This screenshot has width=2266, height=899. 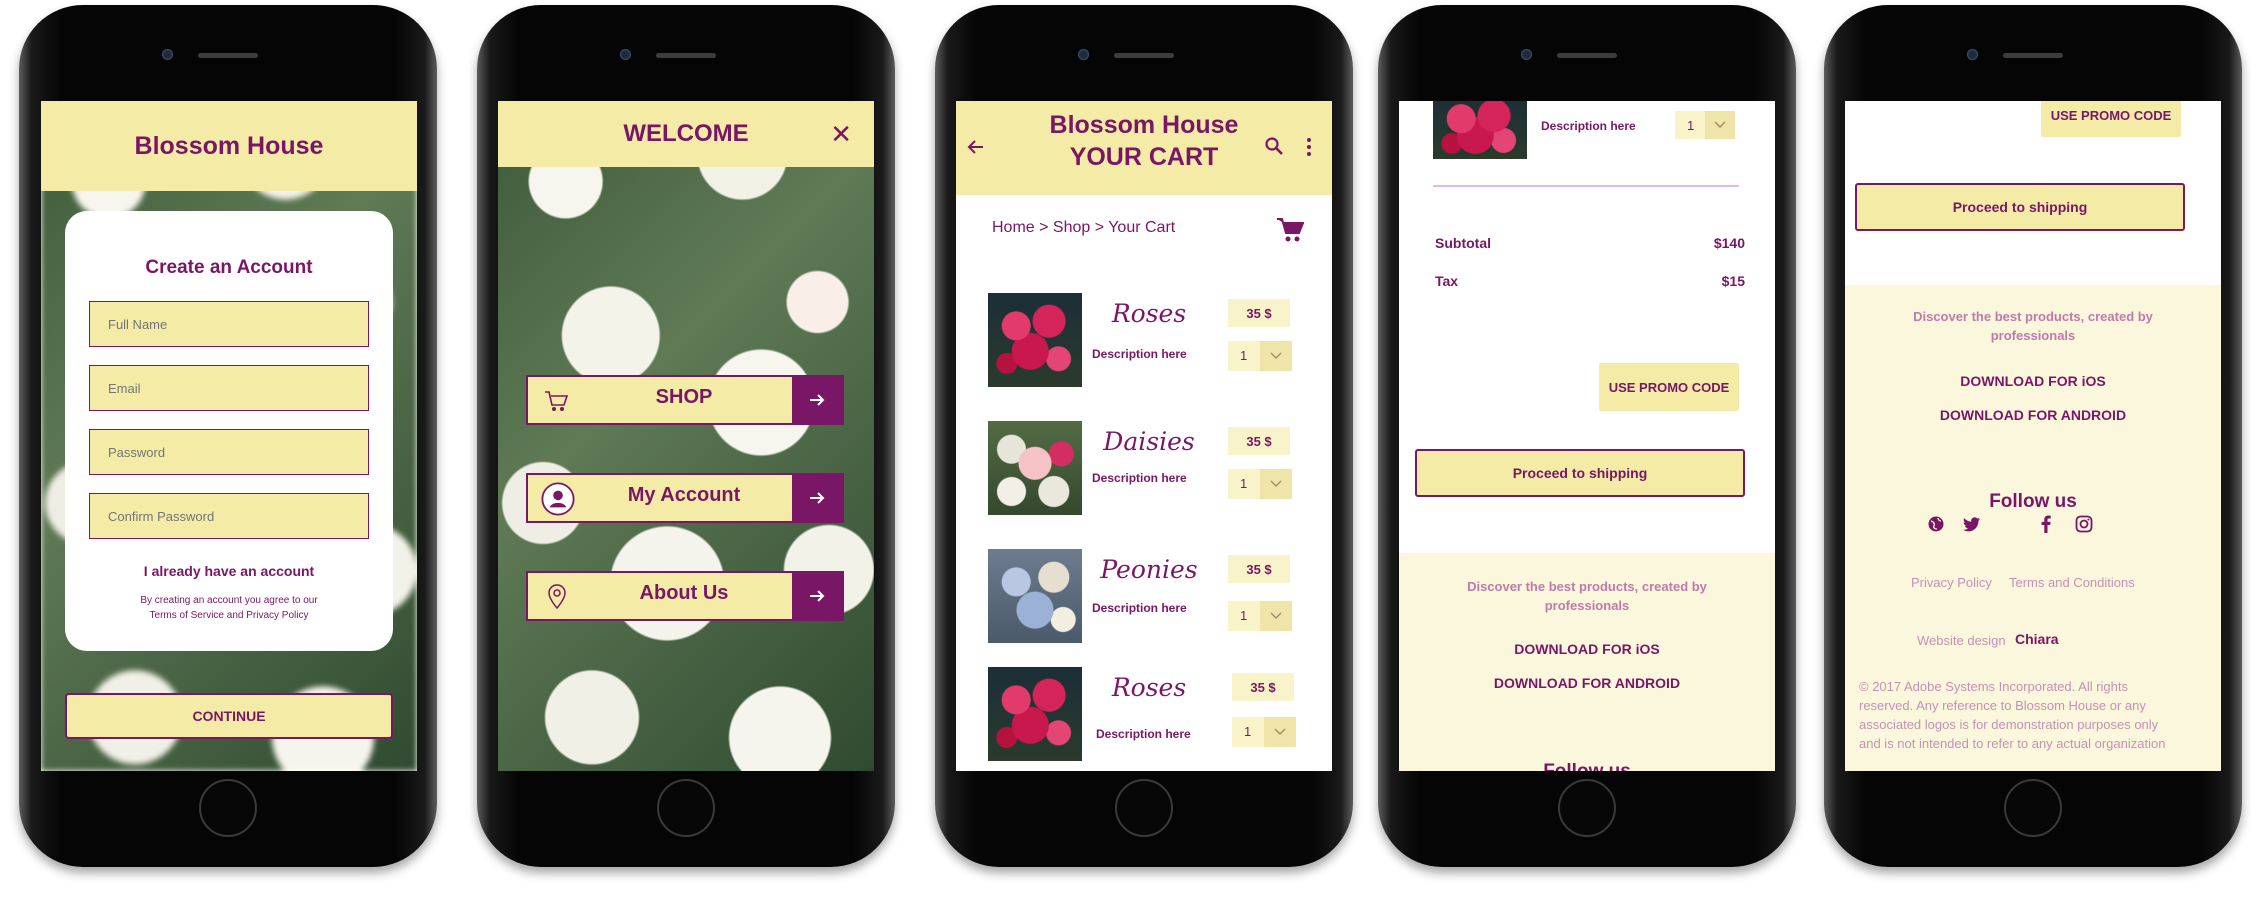 What do you see at coordinates (229, 615) in the screenshot?
I see `terms-link: Terms of Service and Privacy Policy` at bounding box center [229, 615].